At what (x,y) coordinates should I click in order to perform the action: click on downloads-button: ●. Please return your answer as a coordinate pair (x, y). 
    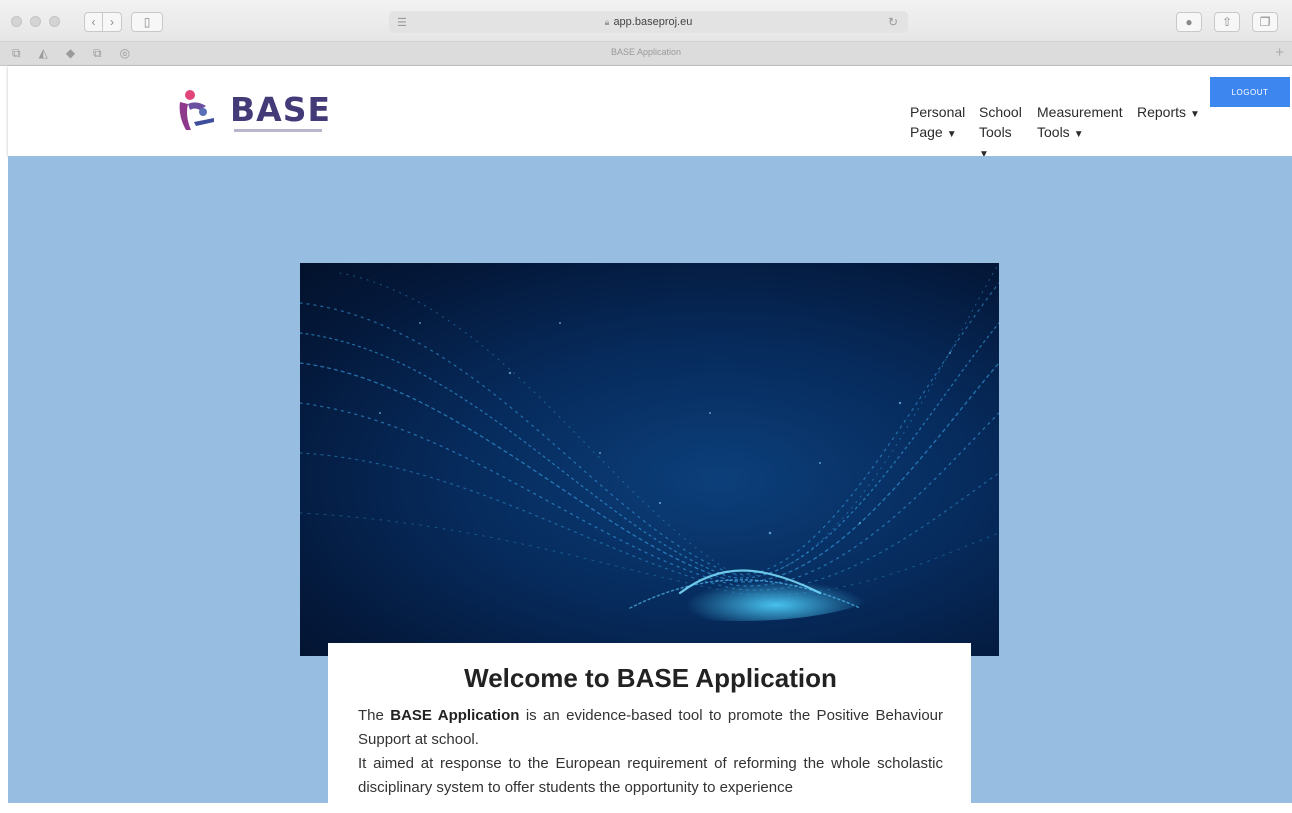
    Looking at the image, I should click on (1189, 22).